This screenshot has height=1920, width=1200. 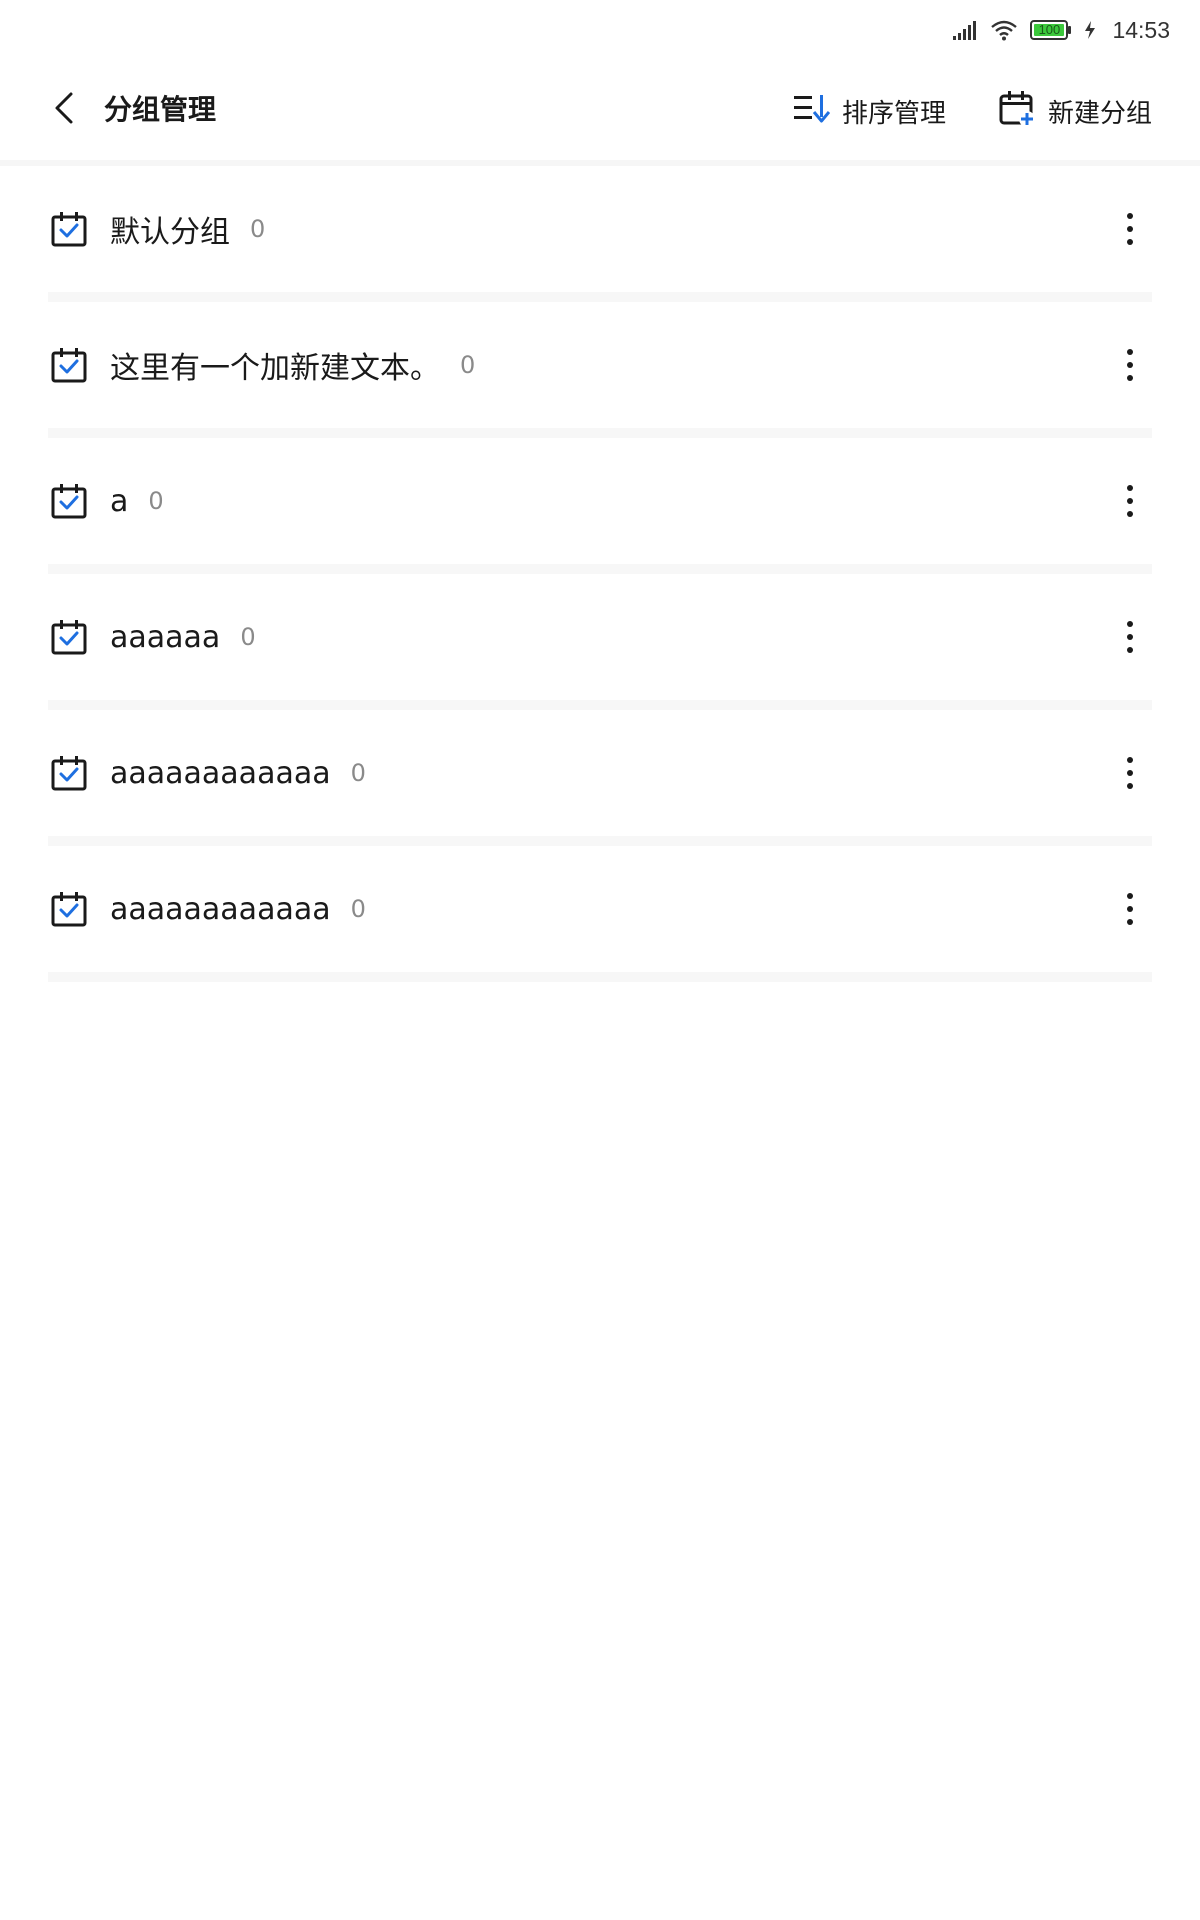 What do you see at coordinates (811, 111) in the screenshot?
I see `sort-list-icon` at bounding box center [811, 111].